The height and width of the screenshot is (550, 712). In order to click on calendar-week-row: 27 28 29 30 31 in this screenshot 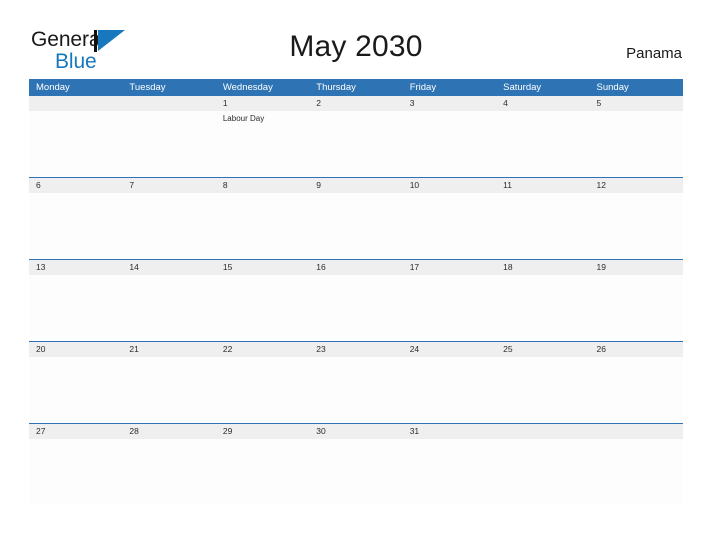, I will do `click(356, 464)`.